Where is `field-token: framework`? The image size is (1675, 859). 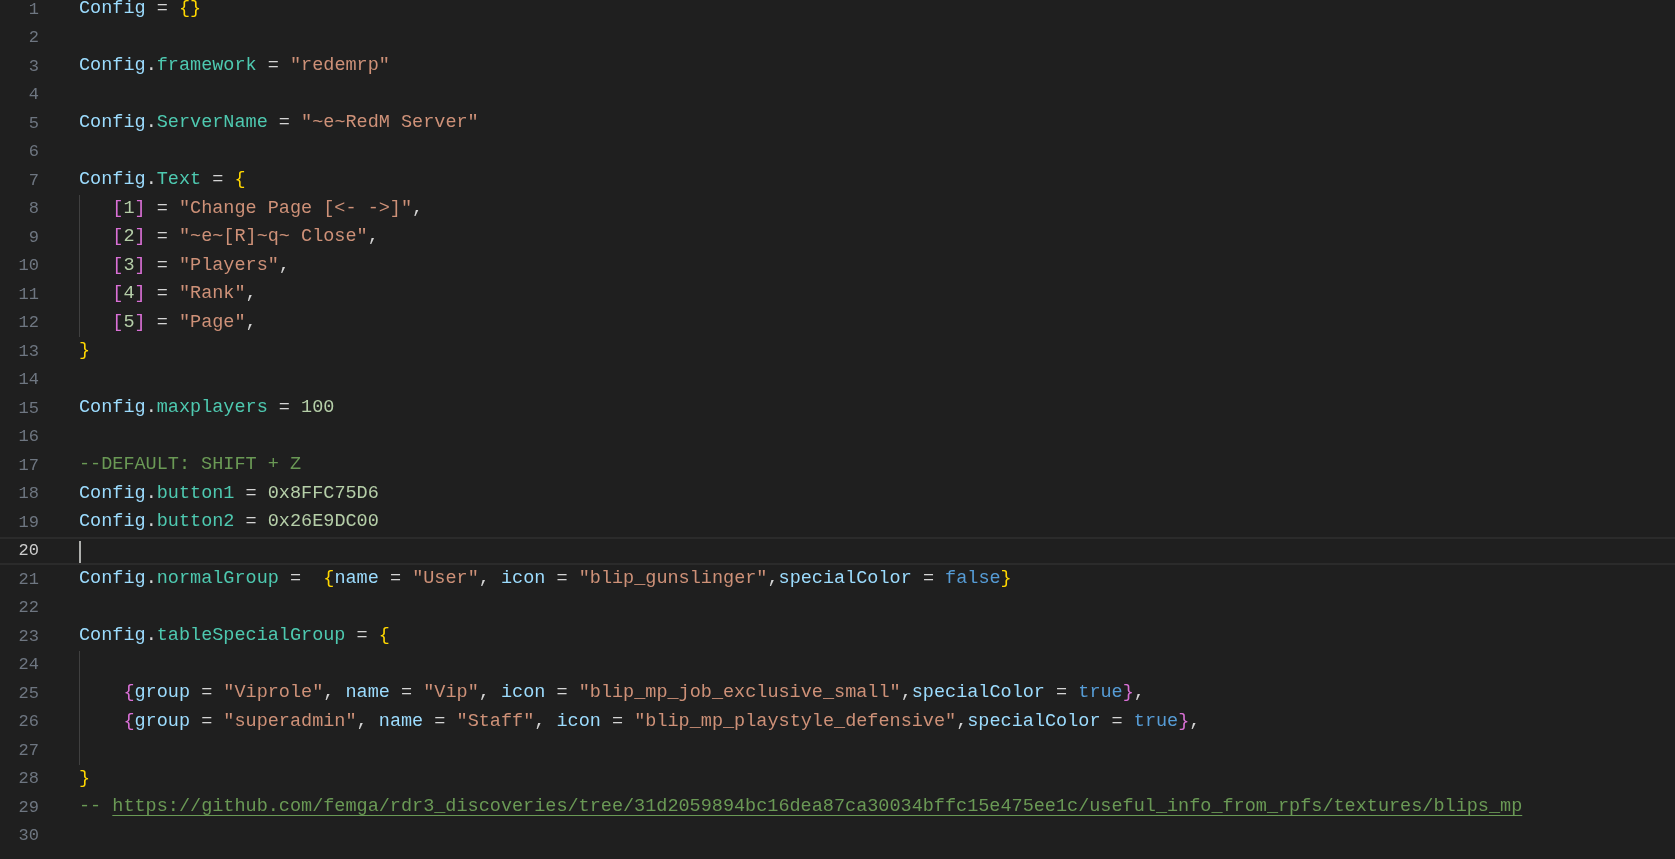 field-token: framework is located at coordinates (206, 66).